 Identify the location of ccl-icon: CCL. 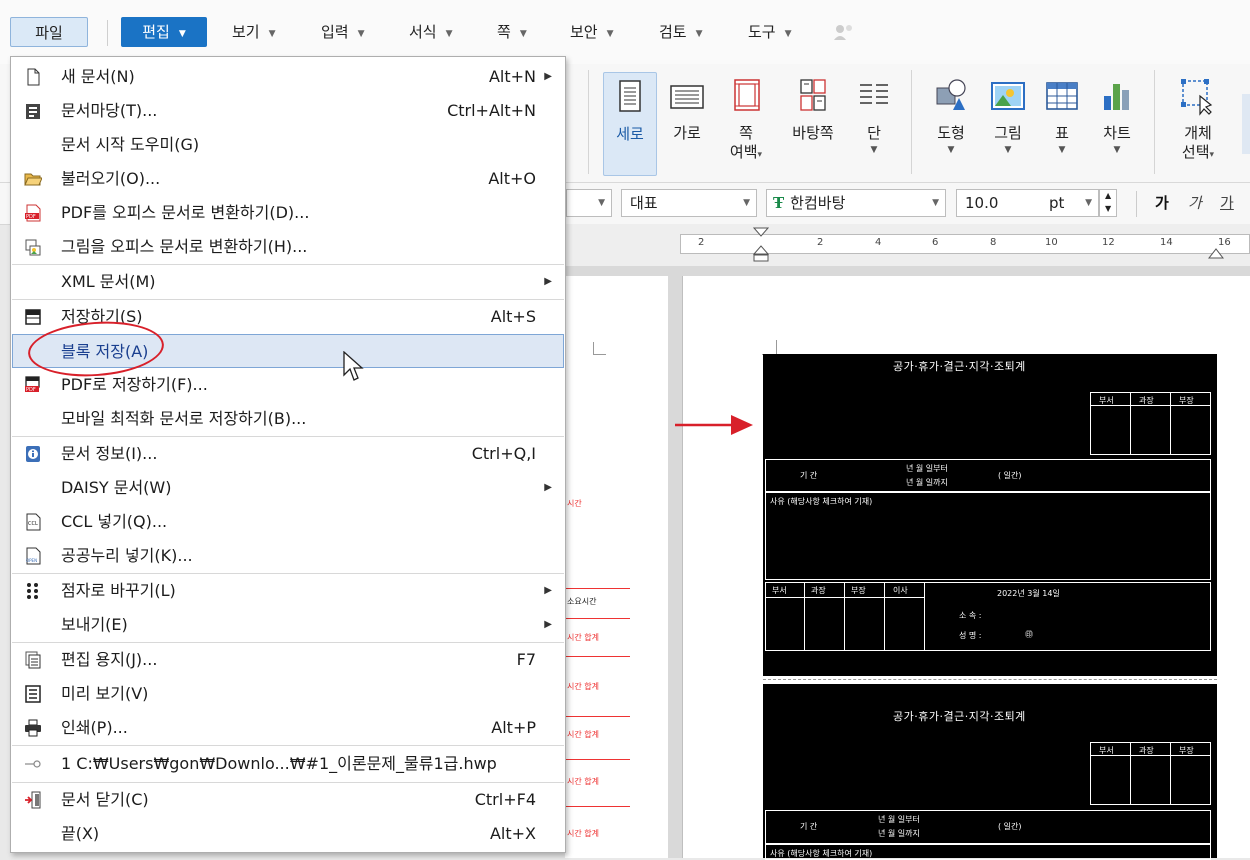
(33, 522).